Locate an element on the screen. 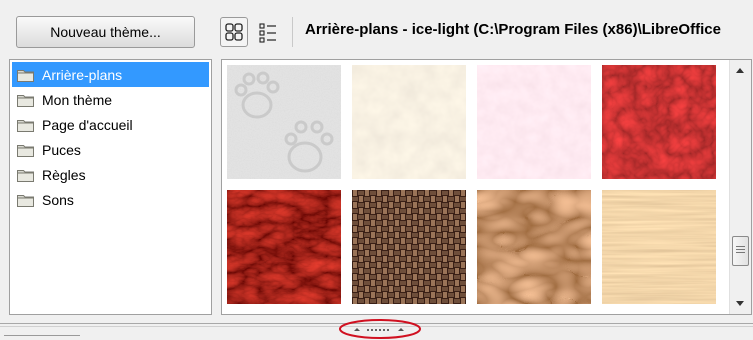  detail-view-button is located at coordinates (268, 33).